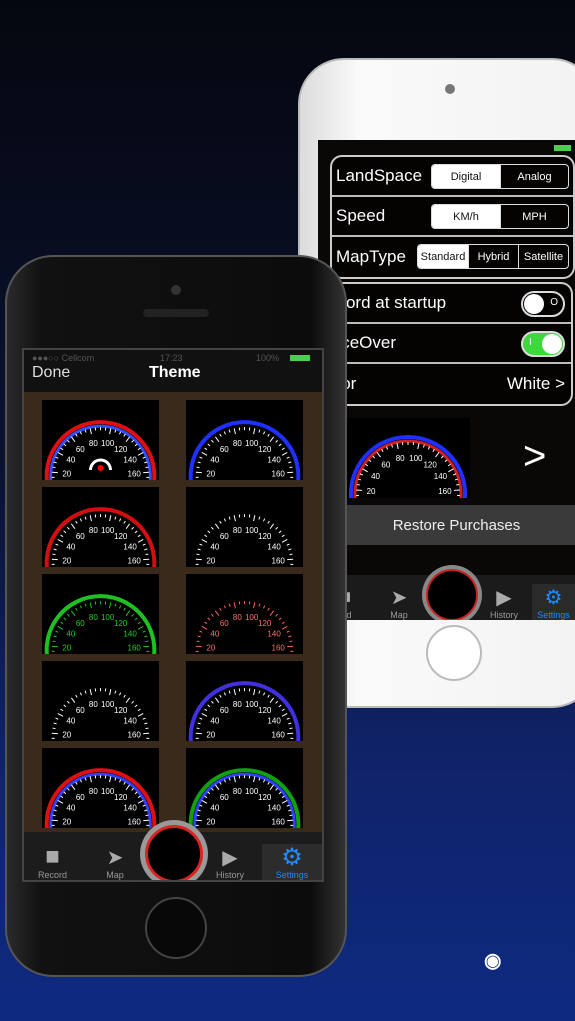 Image resolution: width=575 pixels, height=1021 pixels. What do you see at coordinates (534, 456) in the screenshot?
I see `chevron-right-icon: >` at bounding box center [534, 456].